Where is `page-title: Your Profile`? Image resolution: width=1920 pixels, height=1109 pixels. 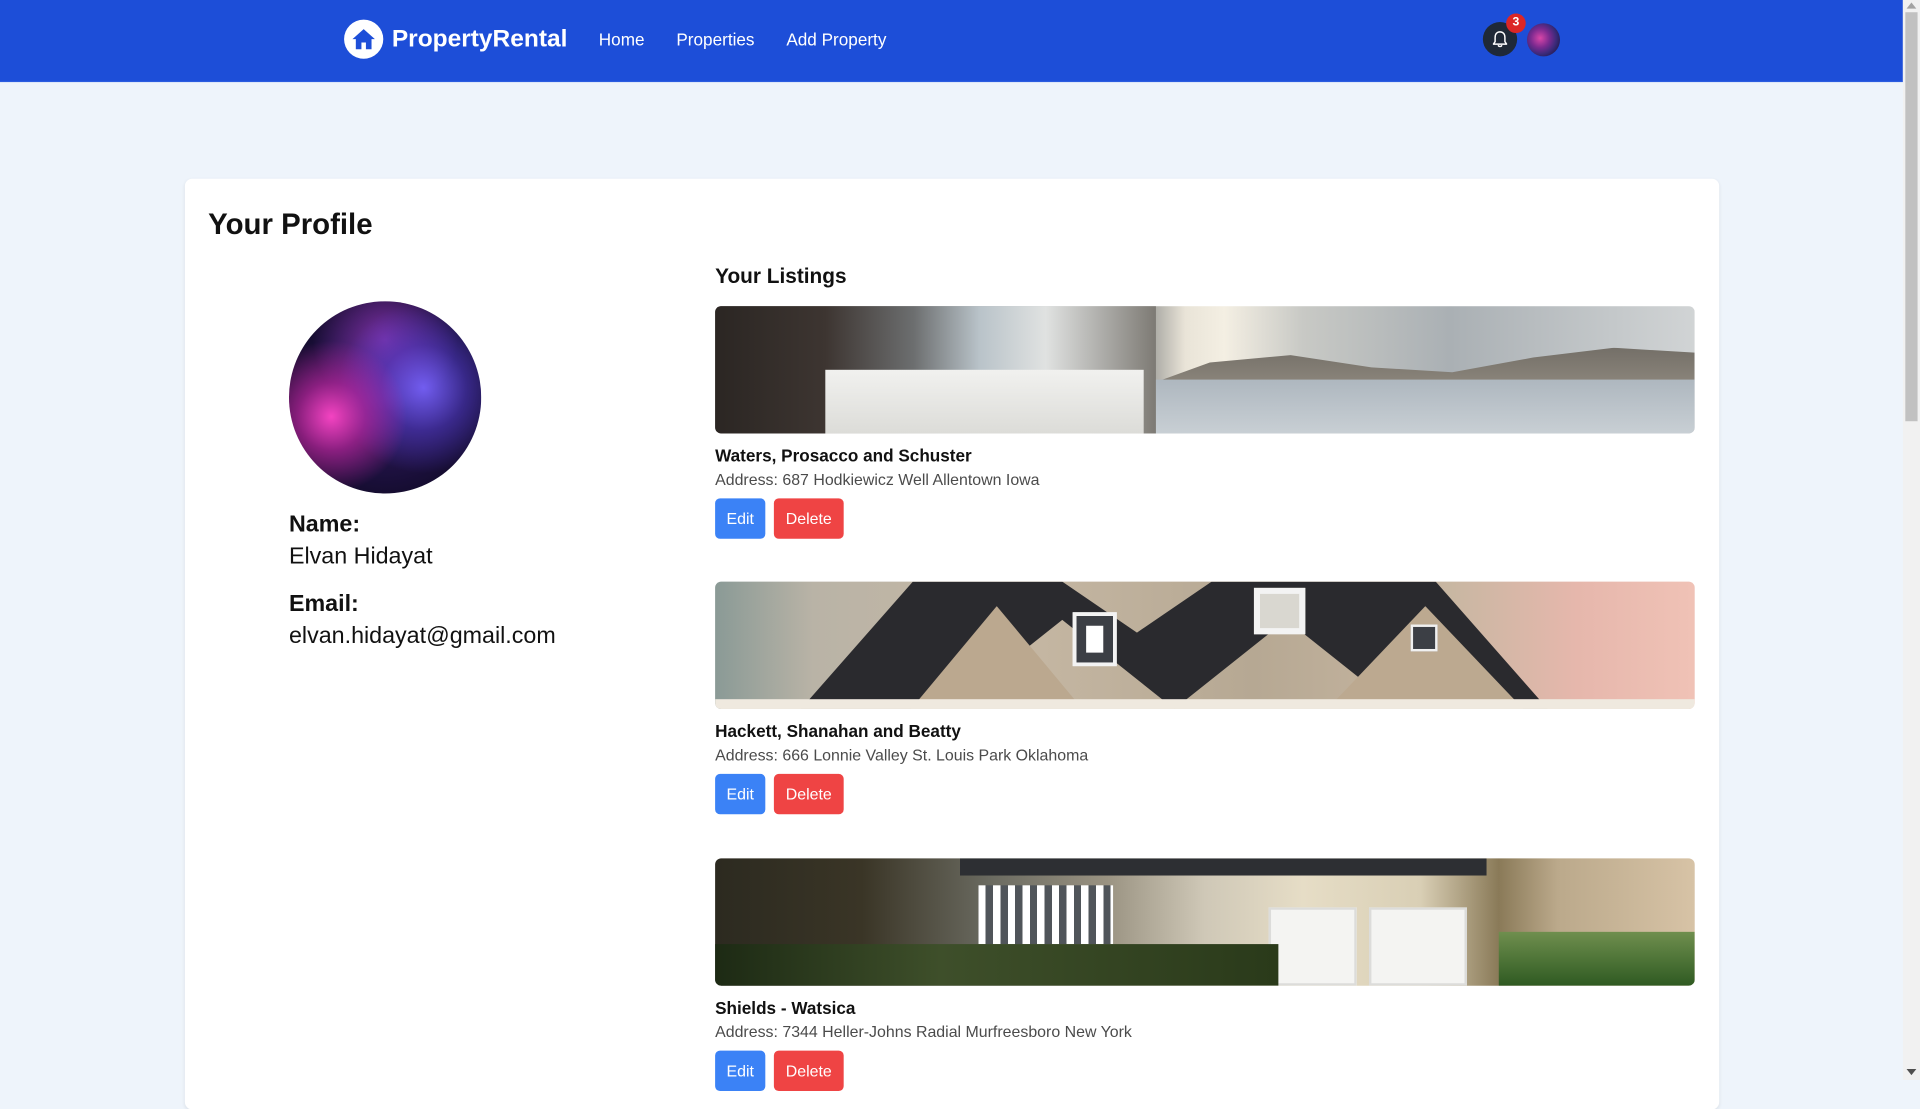
page-title: Your Profile is located at coordinates (290, 225).